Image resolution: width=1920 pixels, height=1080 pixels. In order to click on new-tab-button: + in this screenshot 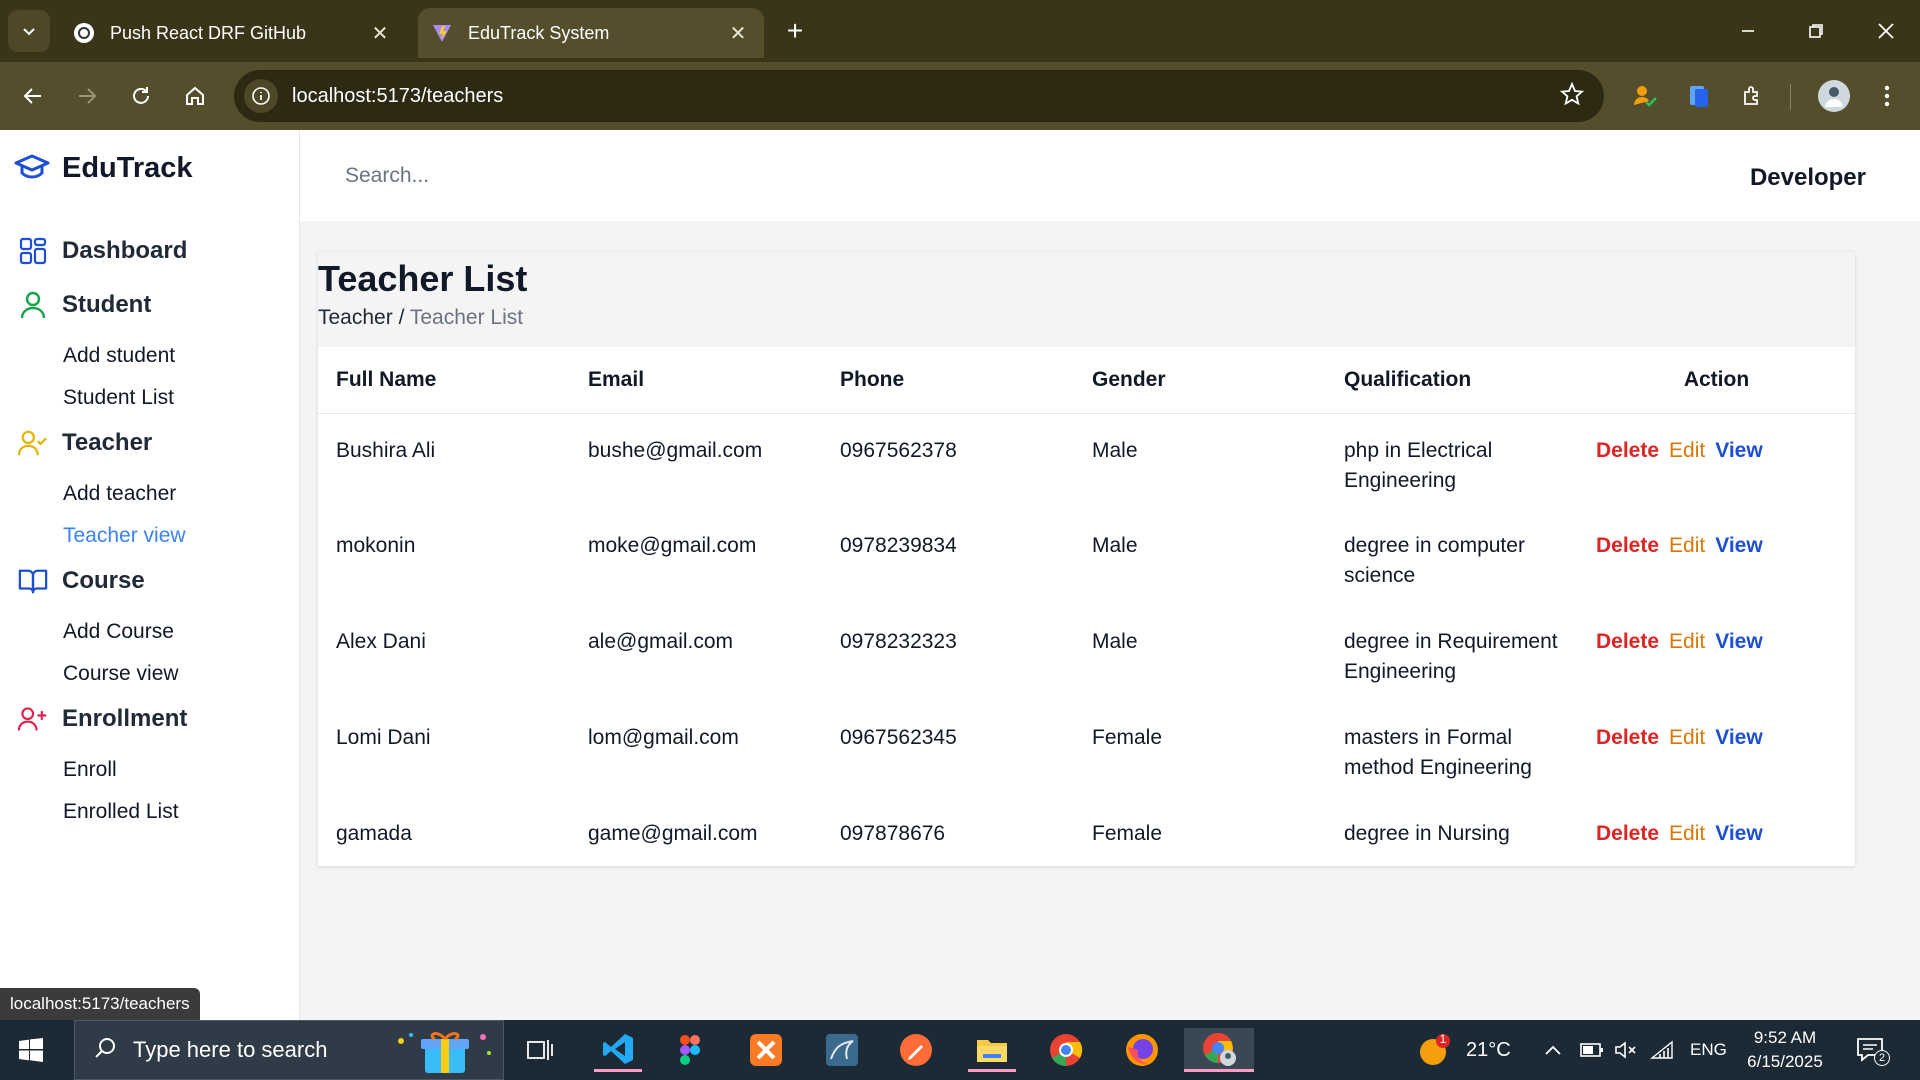, I will do `click(795, 31)`.